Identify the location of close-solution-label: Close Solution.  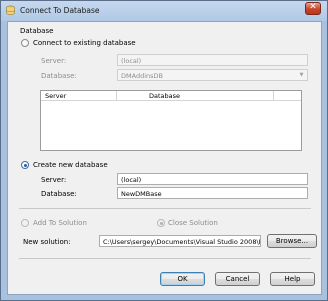
(193, 223).